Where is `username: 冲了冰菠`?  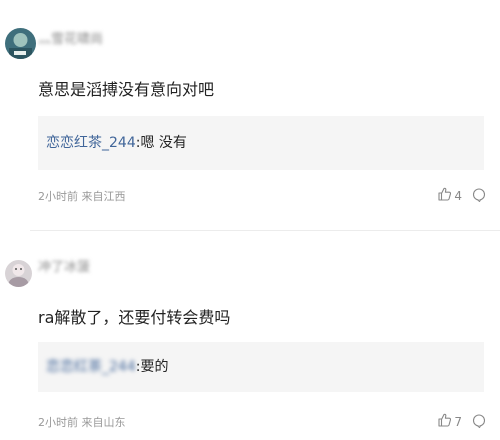 username: 冲了冰菠 is located at coordinates (64, 265).